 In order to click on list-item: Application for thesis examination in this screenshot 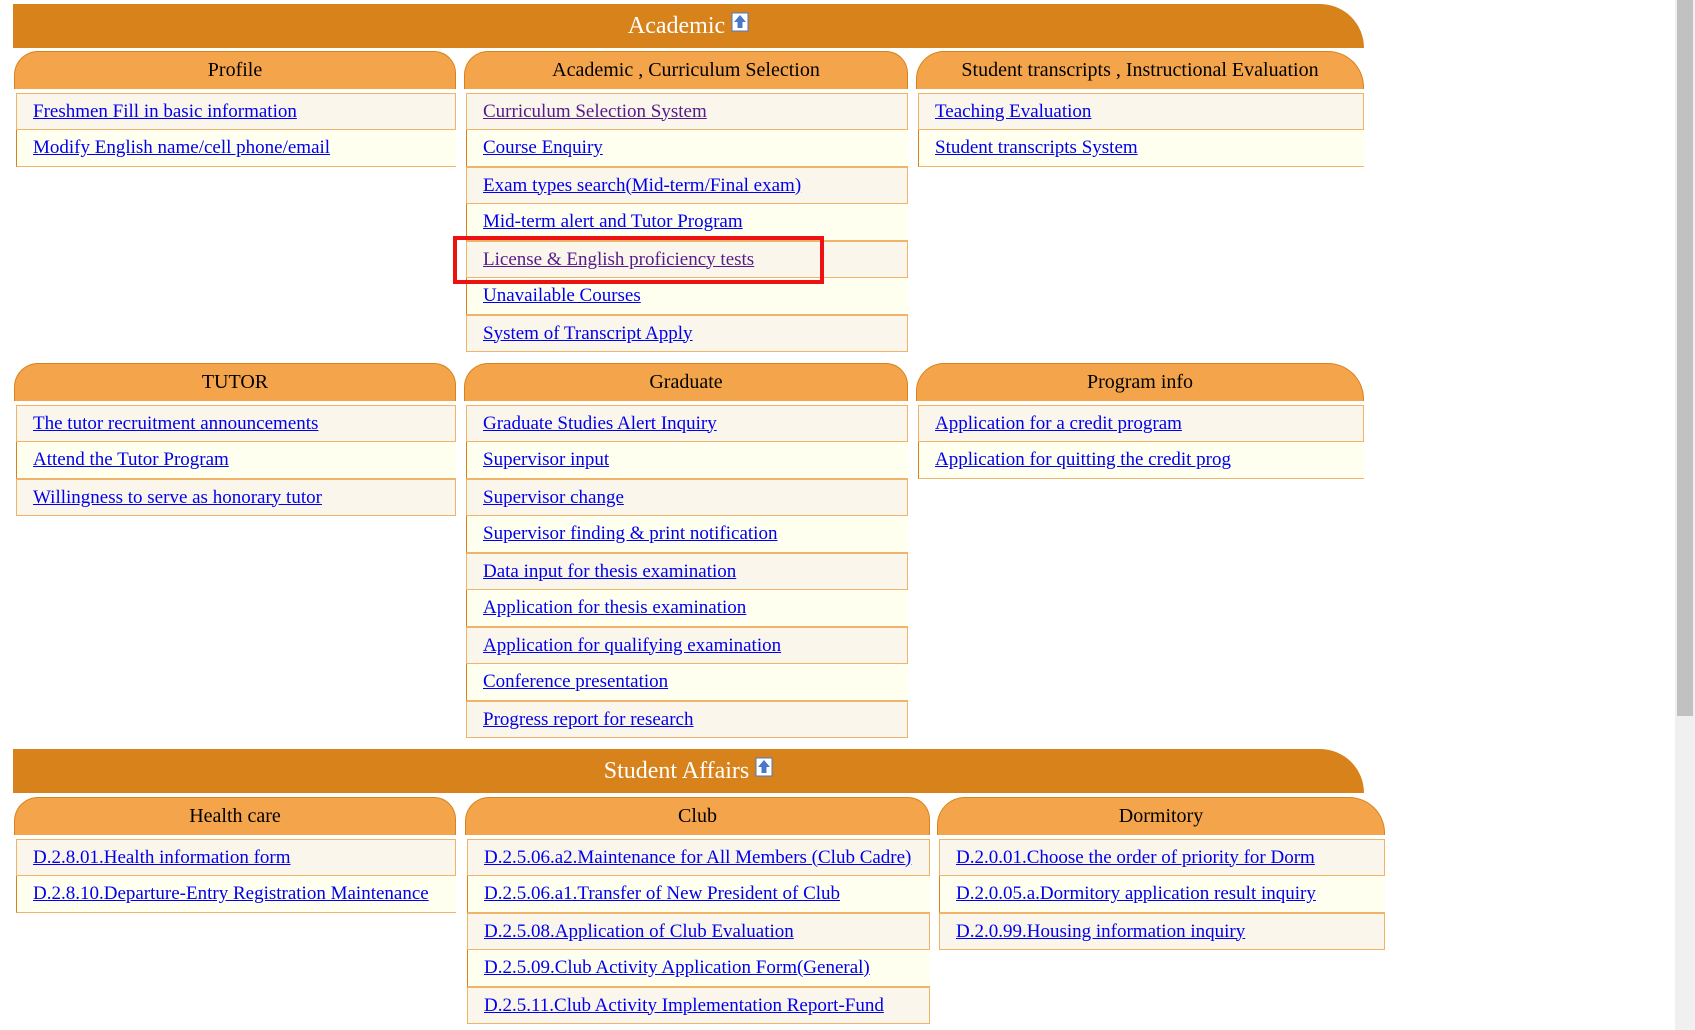, I will do `click(687, 608)`.